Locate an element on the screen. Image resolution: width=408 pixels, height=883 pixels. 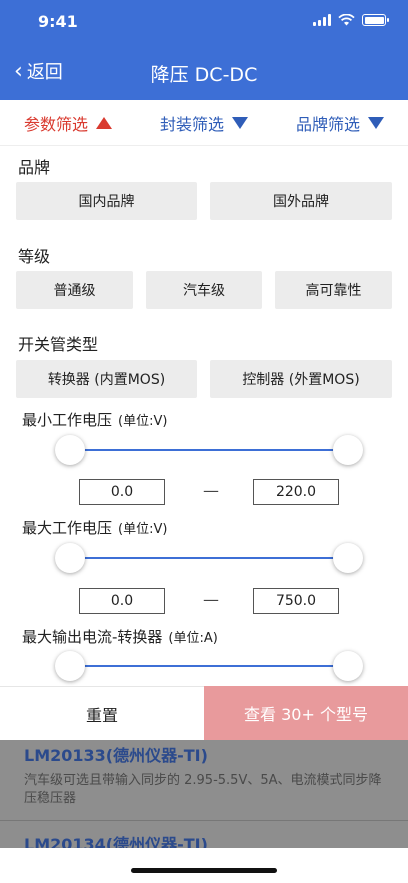
divider is located at coordinates (204, 820).